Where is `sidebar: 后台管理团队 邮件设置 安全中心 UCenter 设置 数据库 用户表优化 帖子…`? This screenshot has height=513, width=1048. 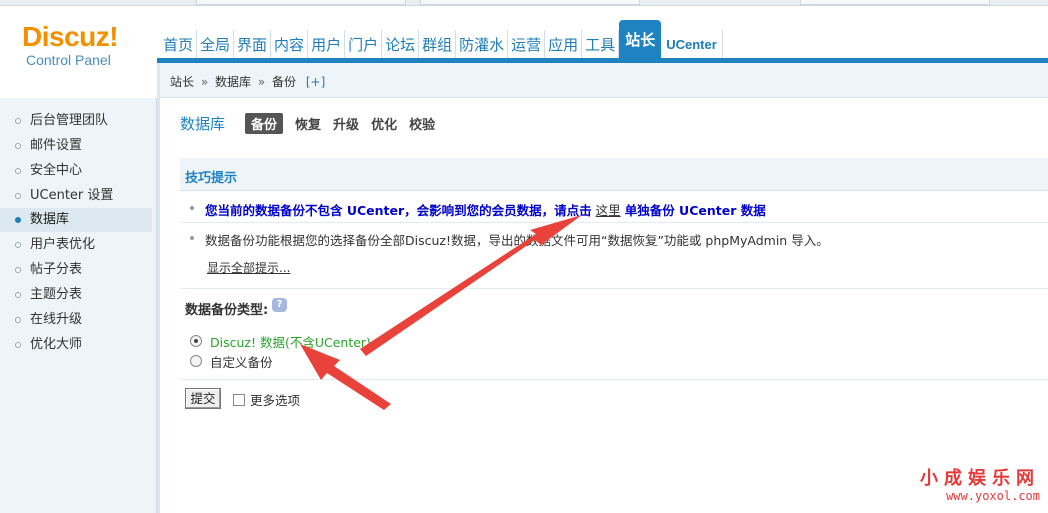 sidebar: 后台管理团队 邮件设置 安全中心 UCenter 设置 数据库 用户表优化 帖子… is located at coordinates (78, 305).